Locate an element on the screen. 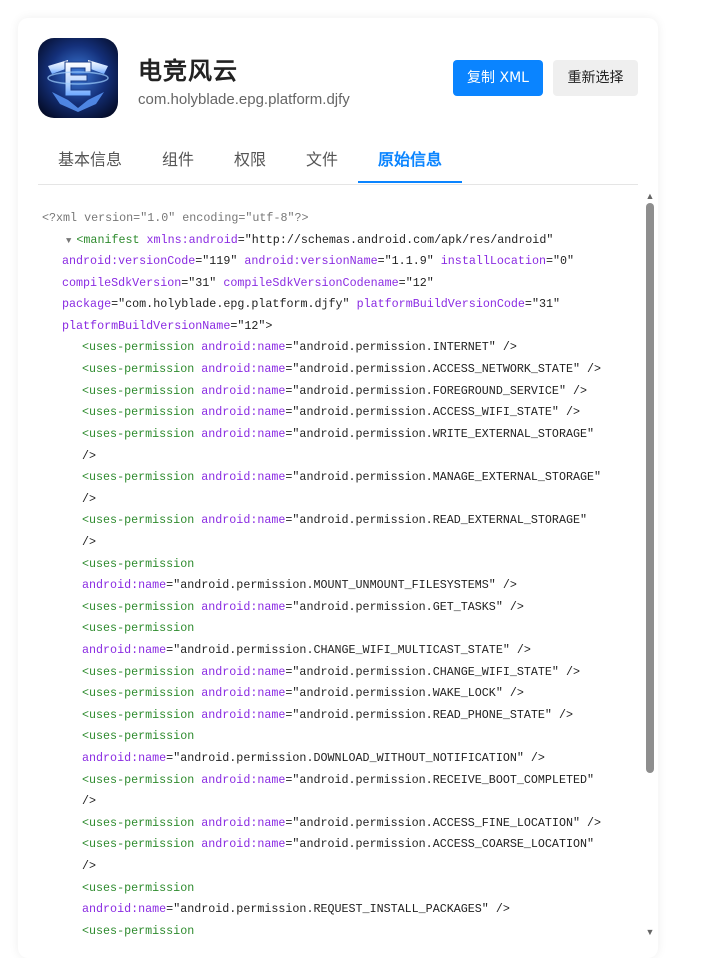 The height and width of the screenshot is (958, 708). app-logo-icon is located at coordinates (78, 78).